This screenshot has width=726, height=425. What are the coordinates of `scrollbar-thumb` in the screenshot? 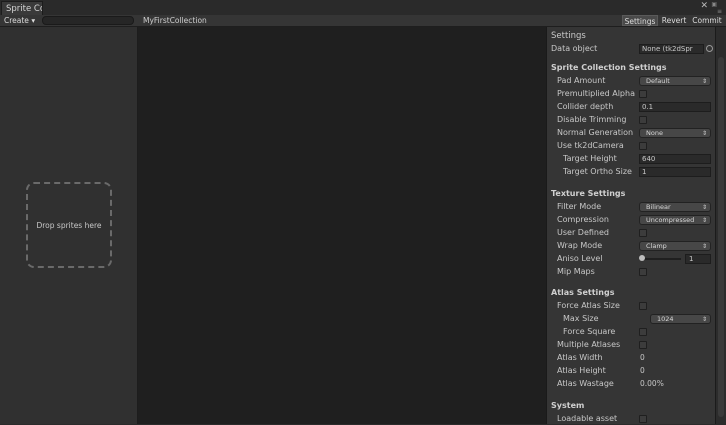 It's located at (721, 237).